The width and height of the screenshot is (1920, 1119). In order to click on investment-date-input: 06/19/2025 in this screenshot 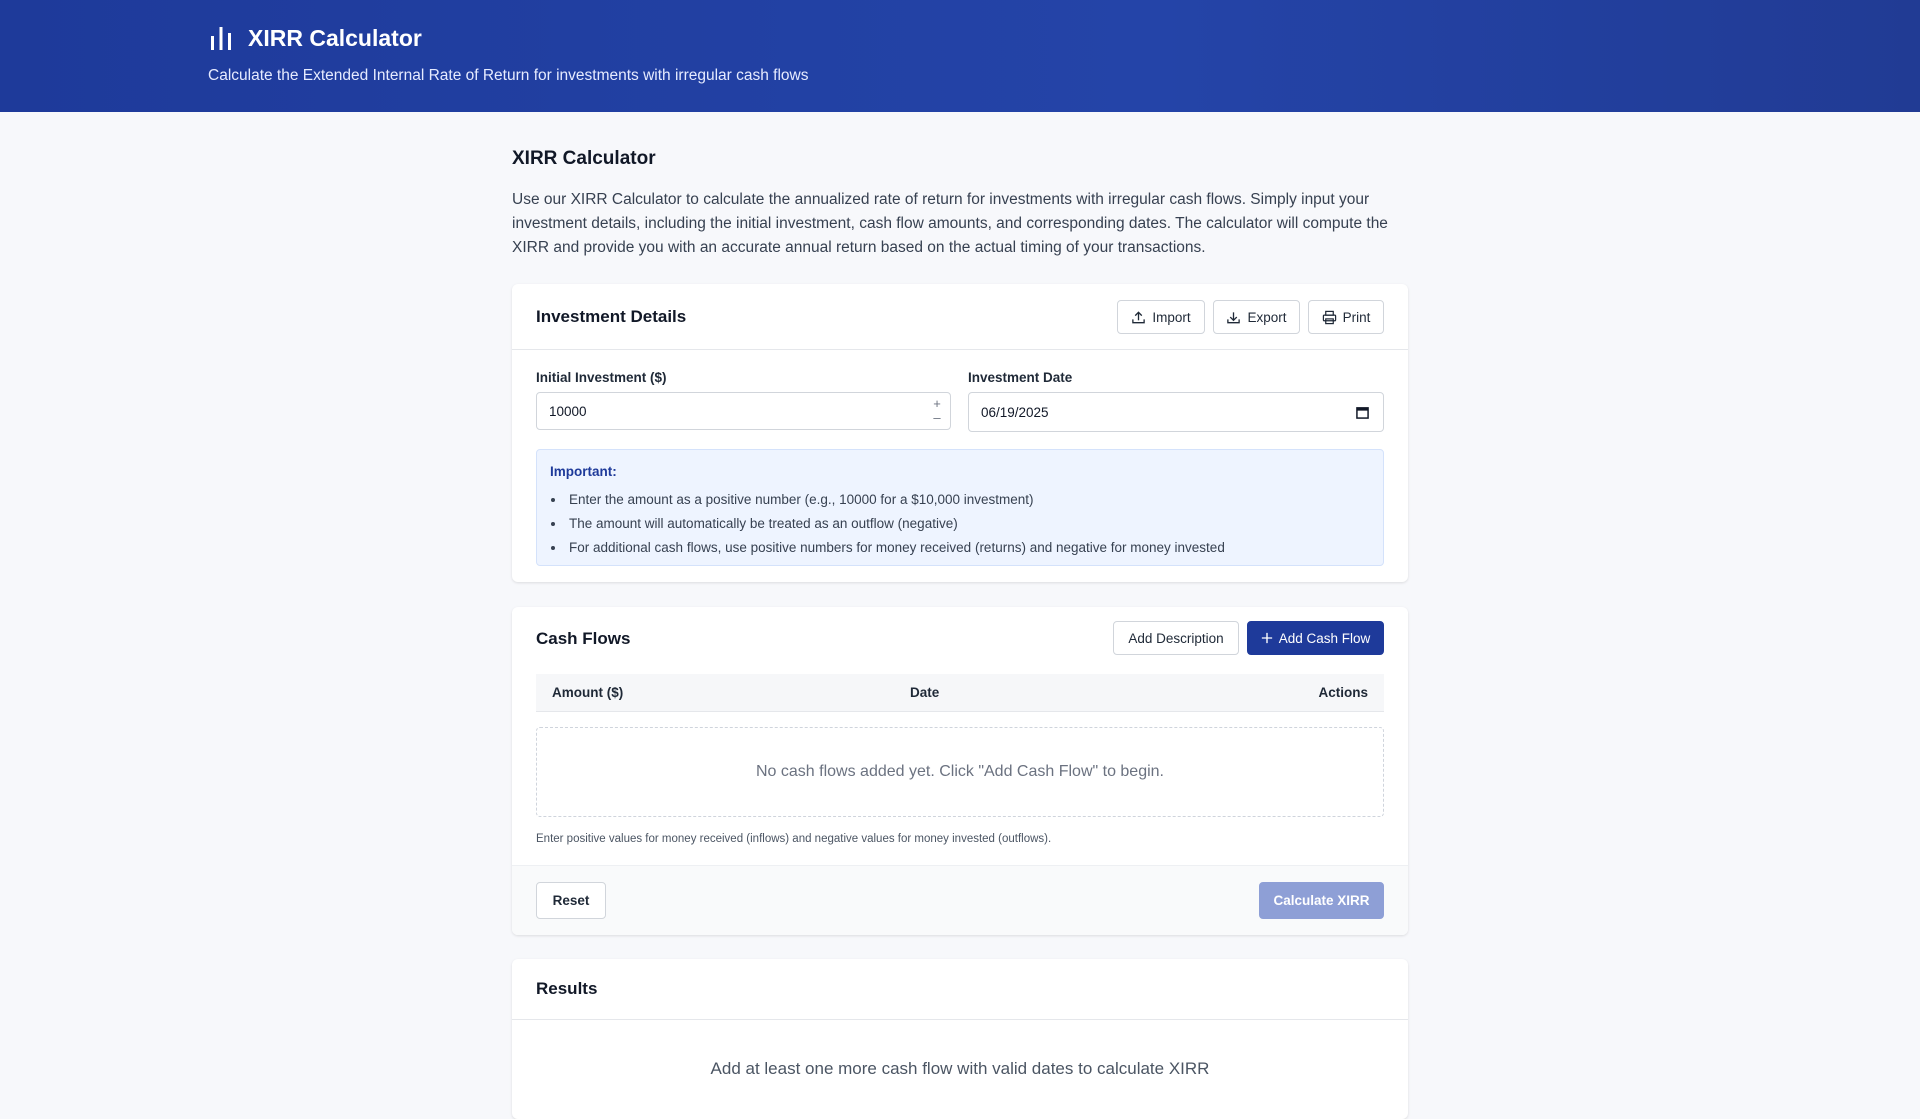, I will do `click(1176, 412)`.